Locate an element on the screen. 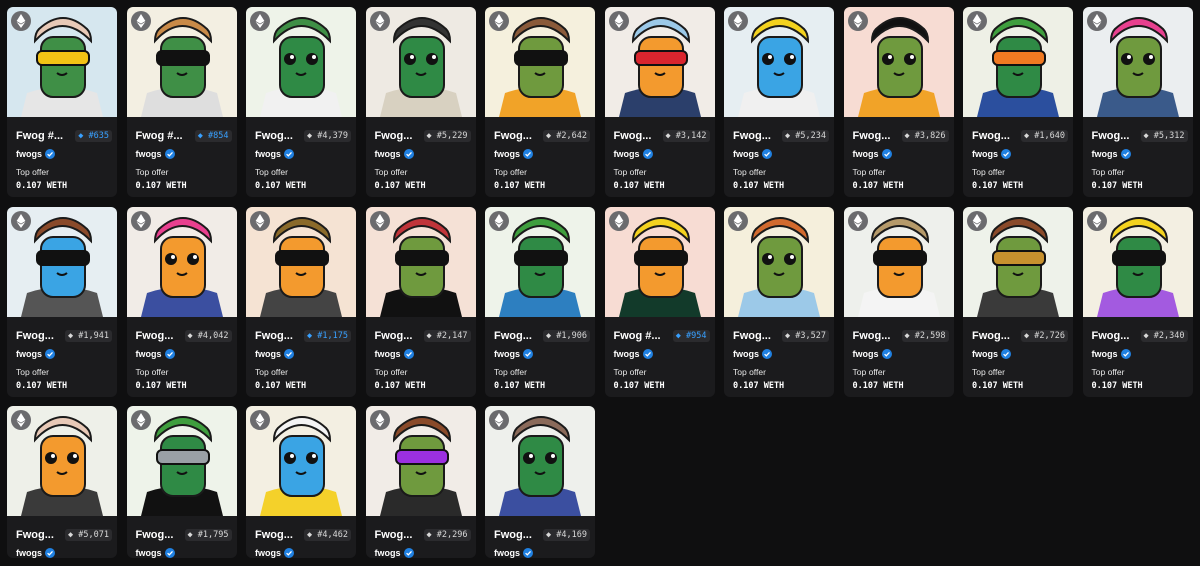  nft-card: Fwog... ◆ #1,175 fwogs Top offer 0.107 WETH is located at coordinates (301, 301).